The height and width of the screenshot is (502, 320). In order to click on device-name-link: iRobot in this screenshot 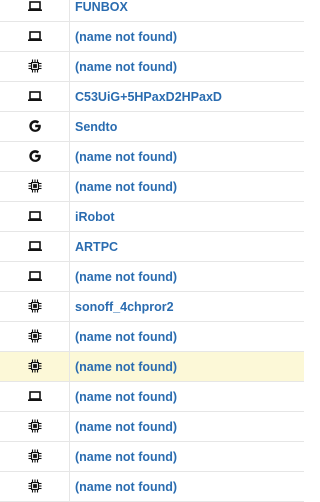, I will do `click(95, 217)`.